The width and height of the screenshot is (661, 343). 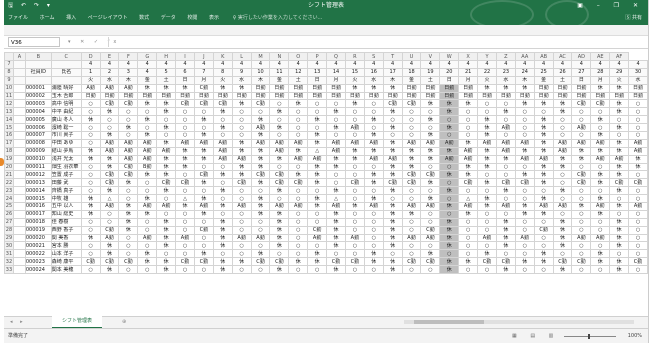 What do you see at coordinates (9, 254) in the screenshot?
I see `row-number: 31` at bounding box center [9, 254].